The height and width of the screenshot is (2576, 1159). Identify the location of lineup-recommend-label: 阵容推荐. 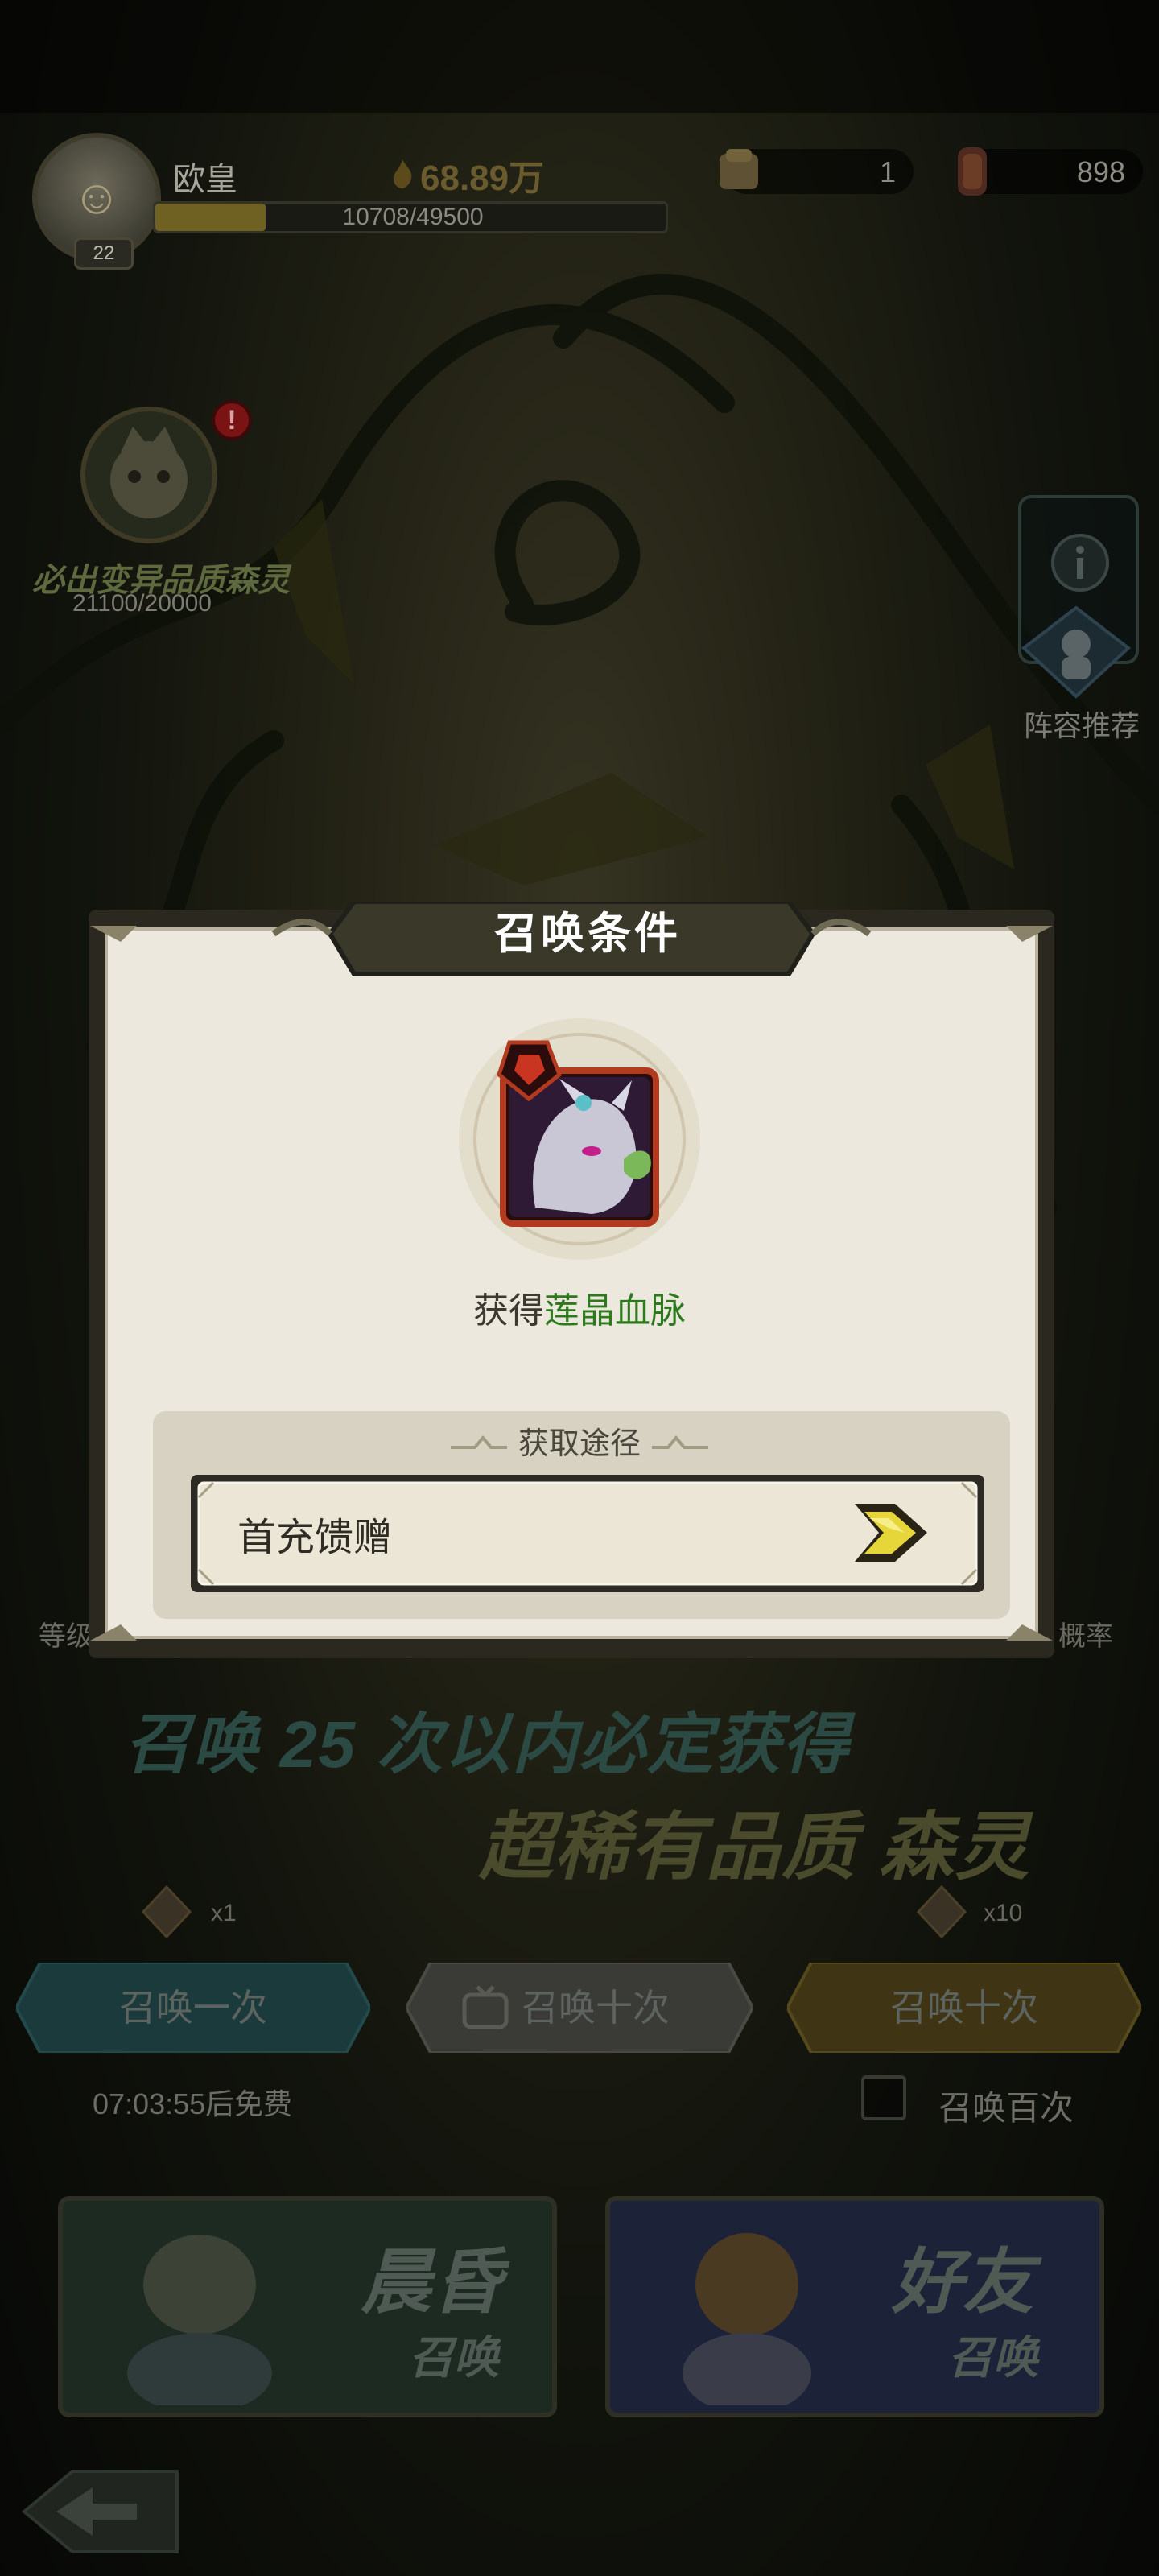
(1082, 725).